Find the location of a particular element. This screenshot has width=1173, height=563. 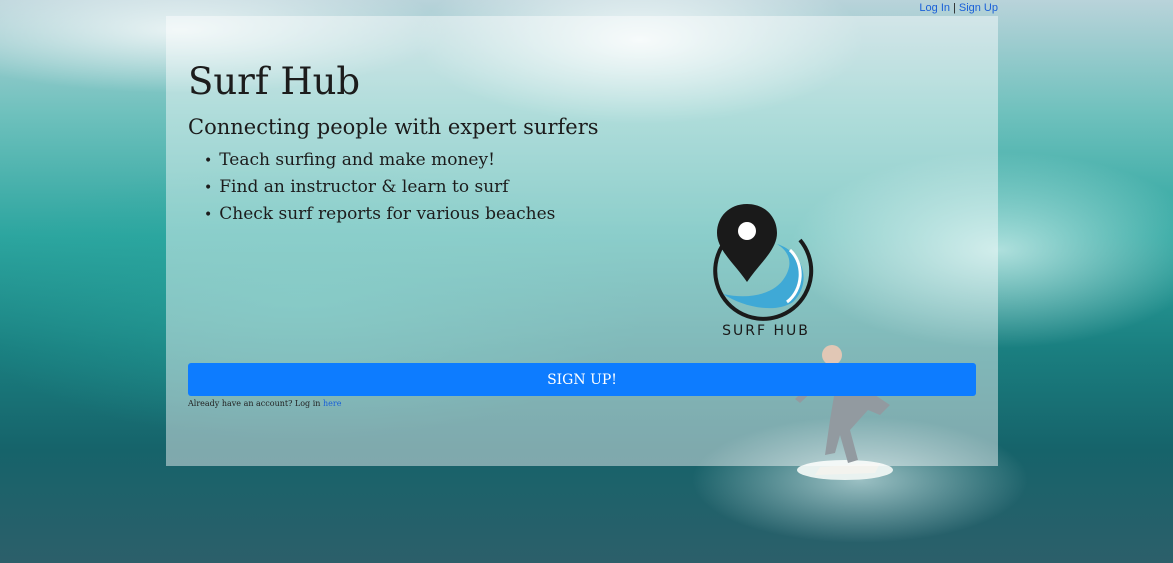

surf-hub-logo: SURF HUB is located at coordinates (763, 271).